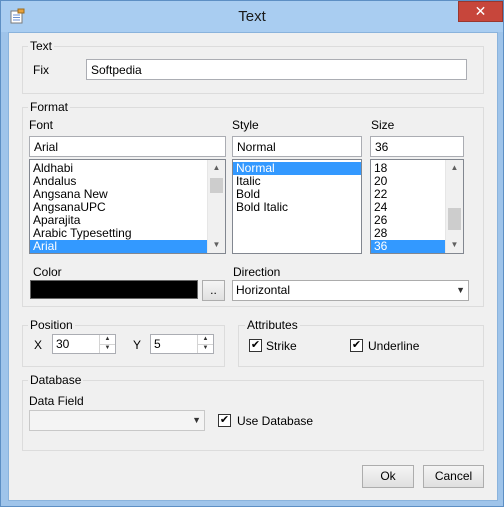 This screenshot has height=507, width=504. Describe the element at coordinates (272, 325) in the screenshot. I see `attributes-group-label: Attributes` at that location.